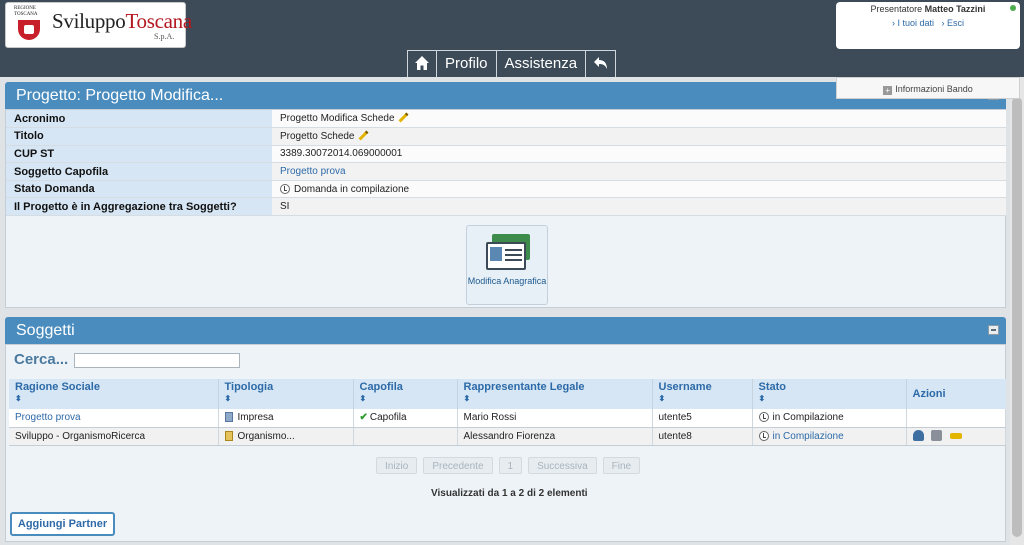 The width and height of the screenshot is (1024, 545). Describe the element at coordinates (337, 119) in the screenshot. I see `acronimo-value: Progetto Modifica Schede` at that location.